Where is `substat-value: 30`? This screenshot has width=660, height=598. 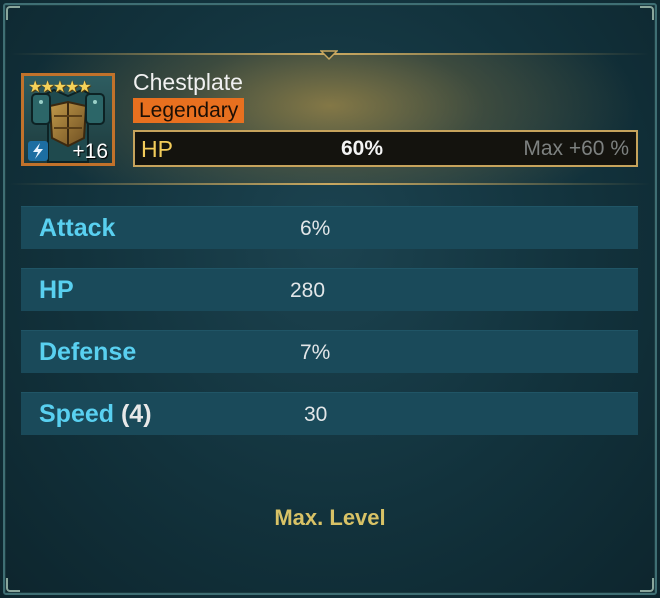 substat-value: 30 is located at coordinates (316, 414).